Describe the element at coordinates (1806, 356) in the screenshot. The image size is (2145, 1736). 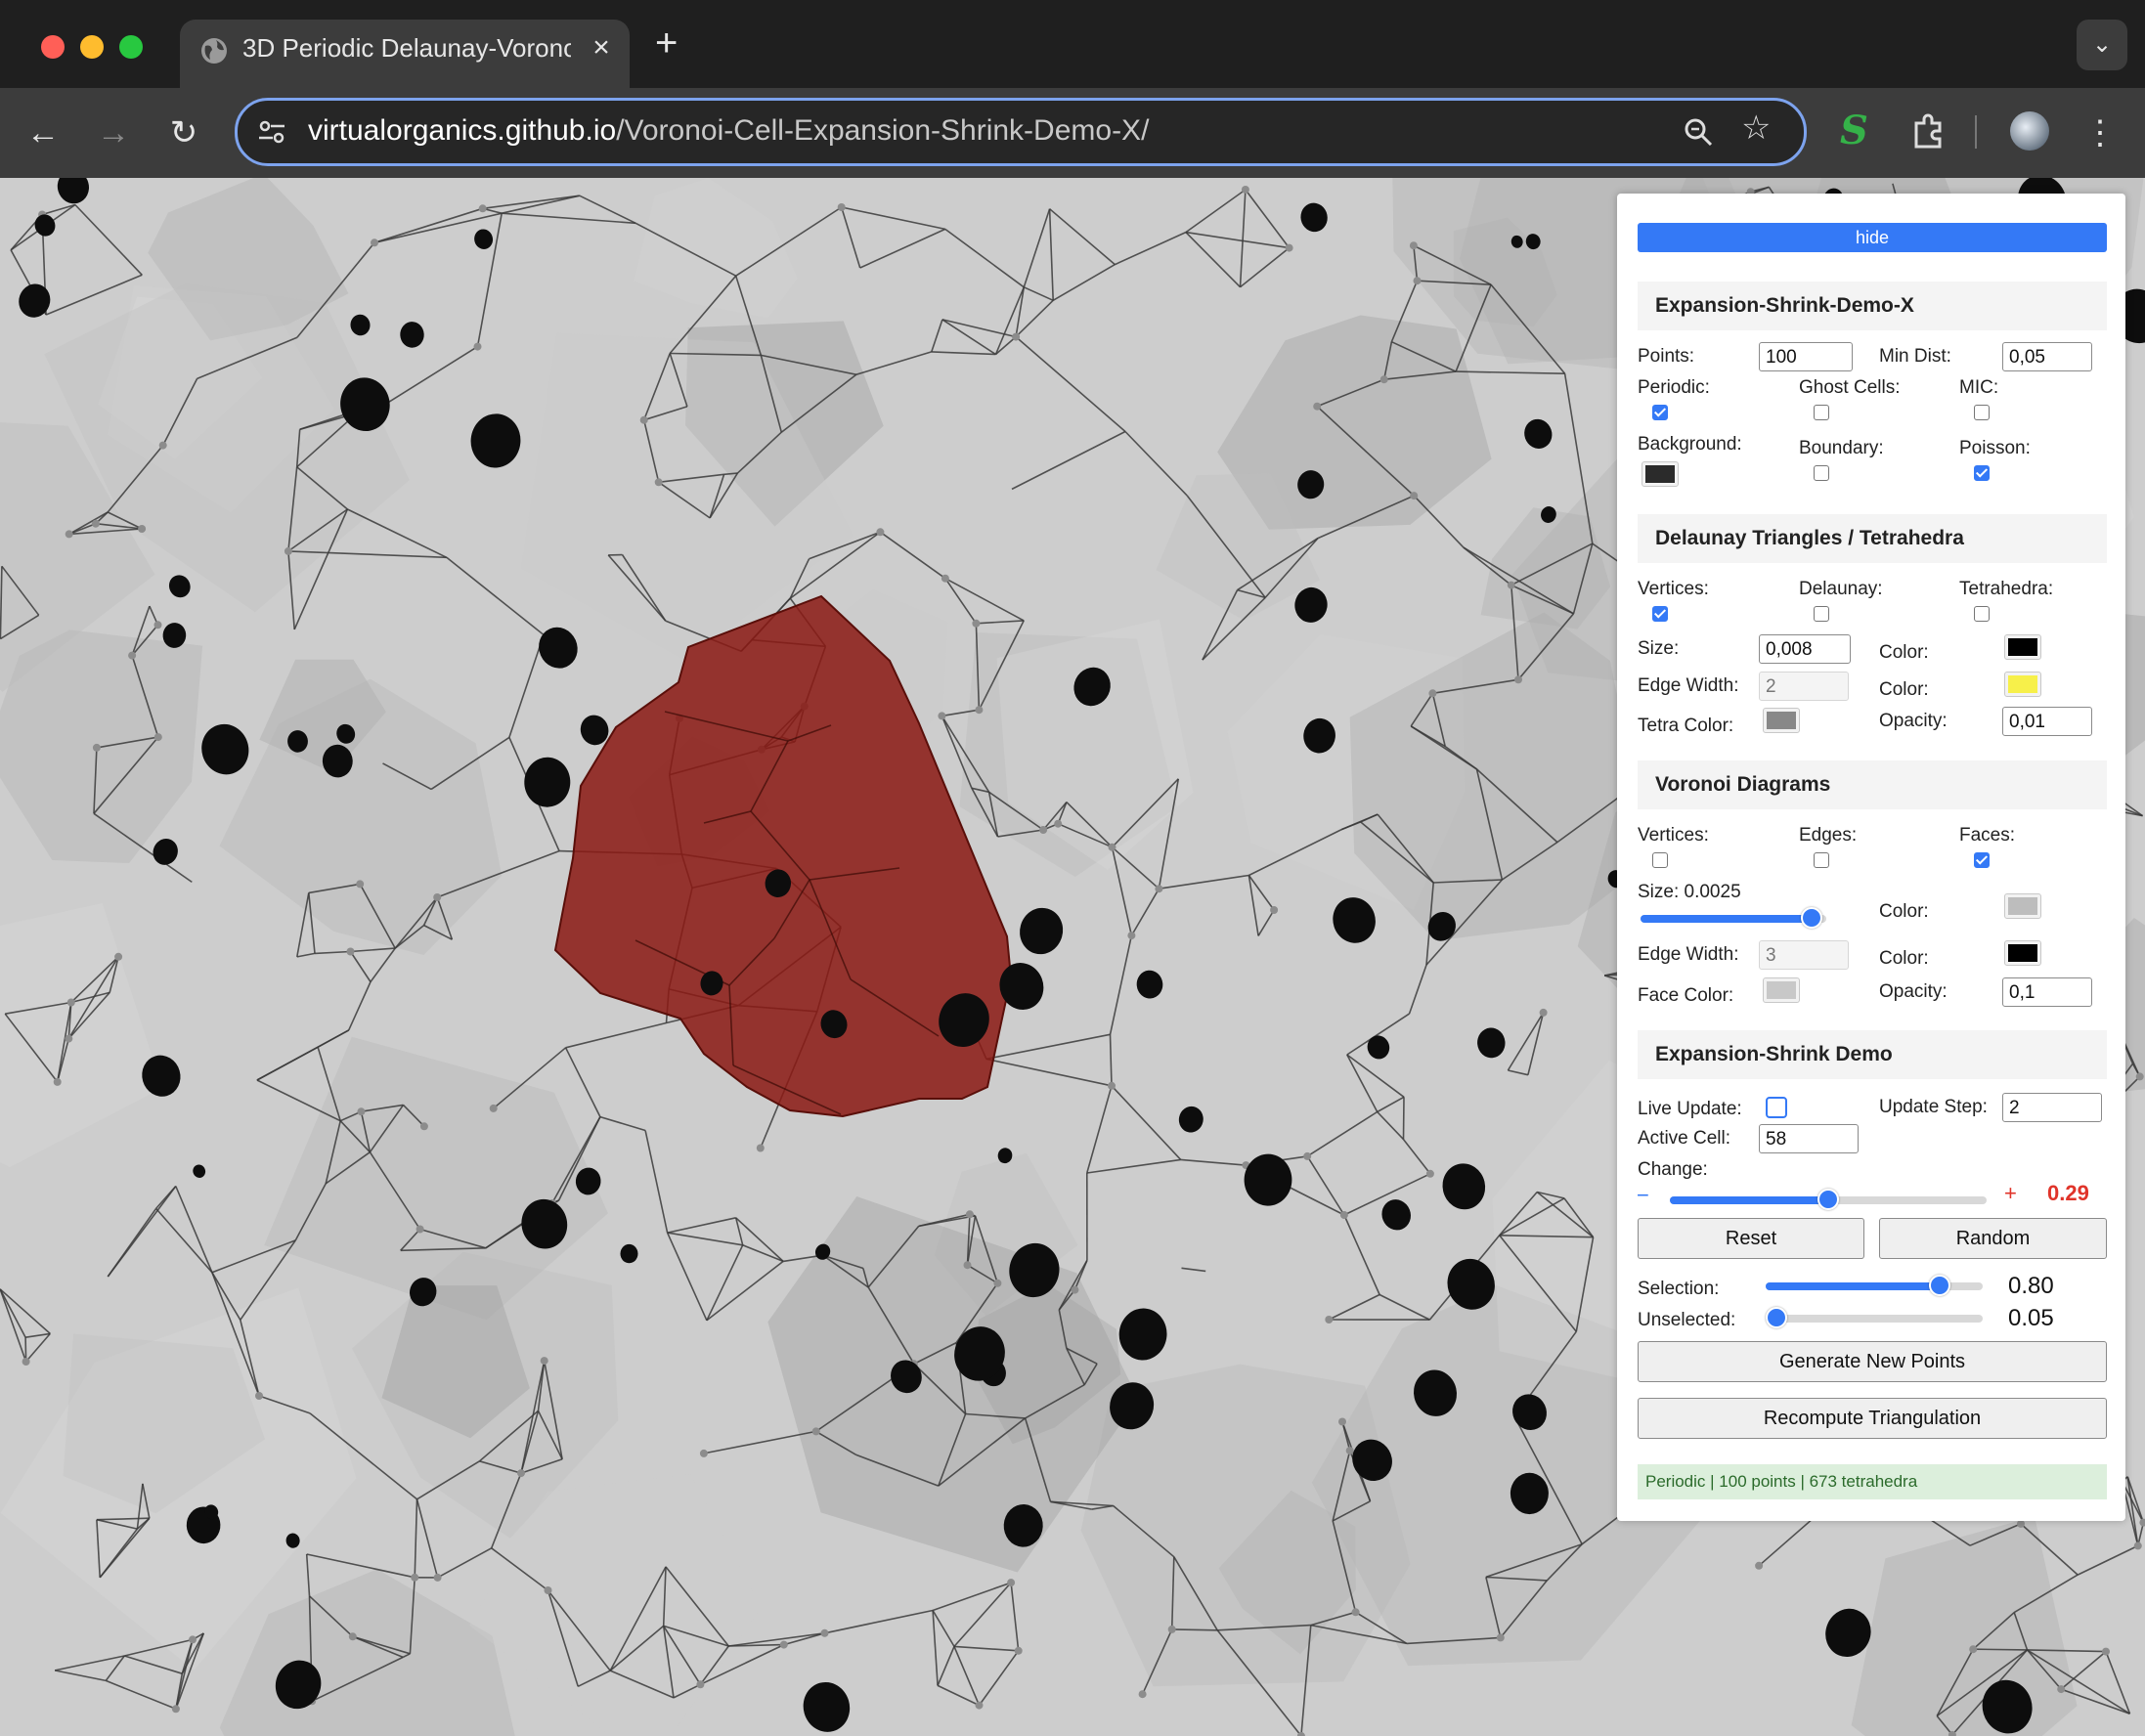
I see `points-input: 100` at that location.